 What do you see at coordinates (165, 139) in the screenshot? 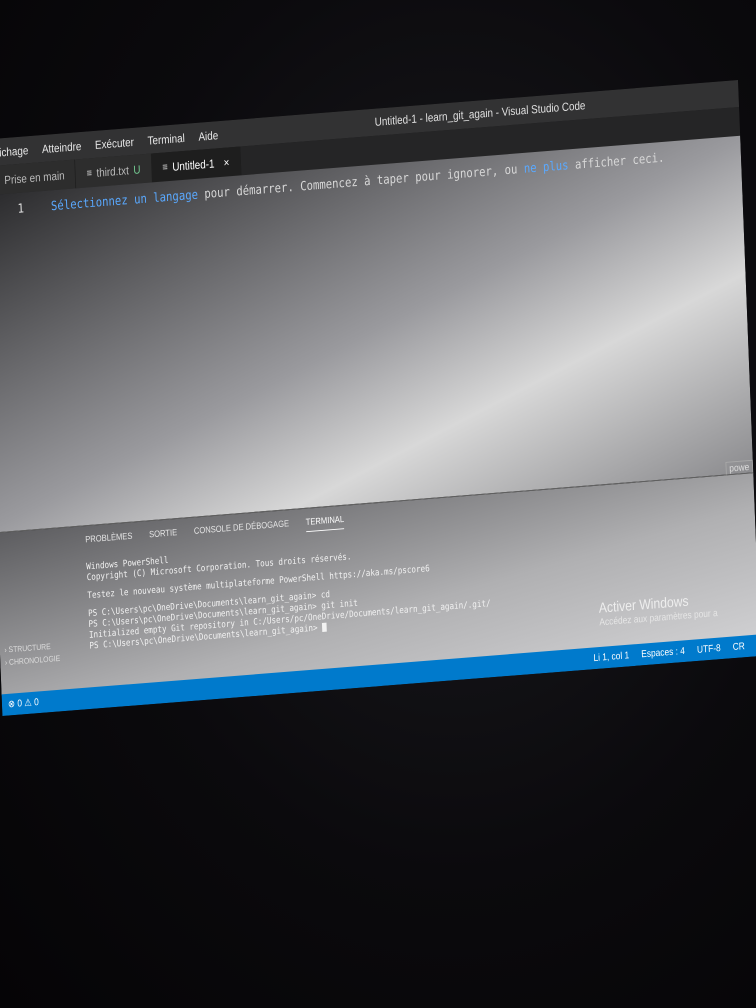
I see `menu-terminal: Terminal` at bounding box center [165, 139].